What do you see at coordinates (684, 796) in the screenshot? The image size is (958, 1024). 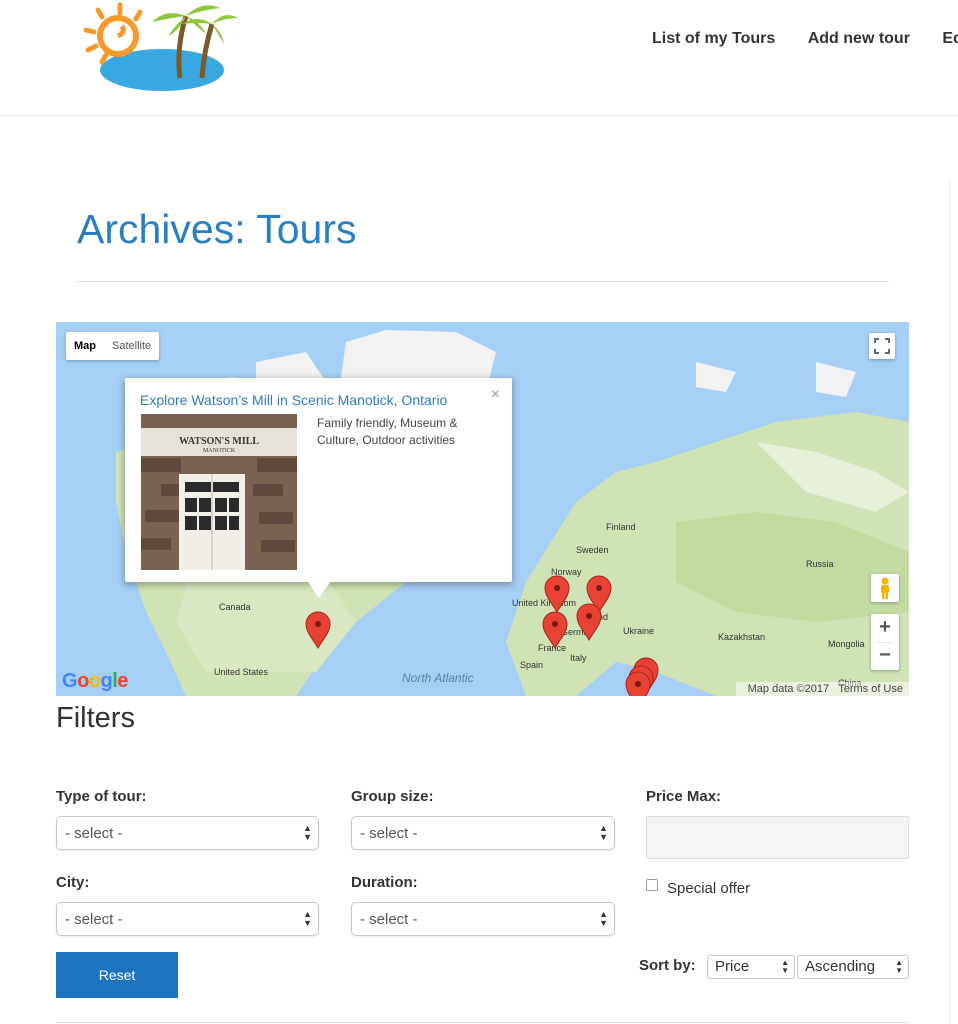 I see `price-max-label: Price Max:` at bounding box center [684, 796].